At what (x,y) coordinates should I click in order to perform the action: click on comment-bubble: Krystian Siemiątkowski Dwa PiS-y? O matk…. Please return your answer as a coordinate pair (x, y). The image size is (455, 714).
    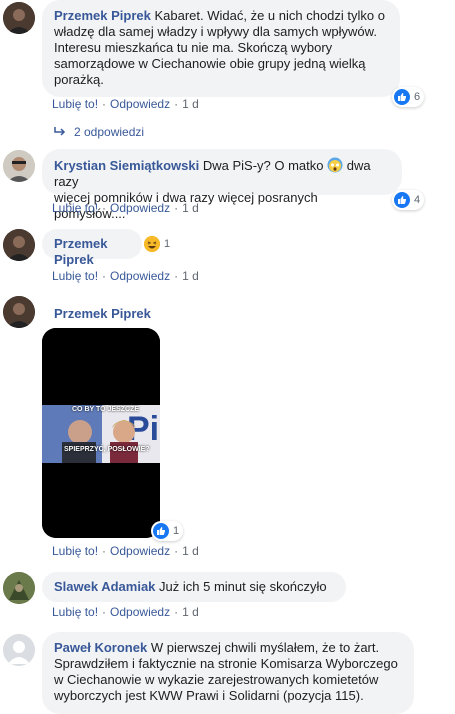
    Looking at the image, I should click on (222, 185).